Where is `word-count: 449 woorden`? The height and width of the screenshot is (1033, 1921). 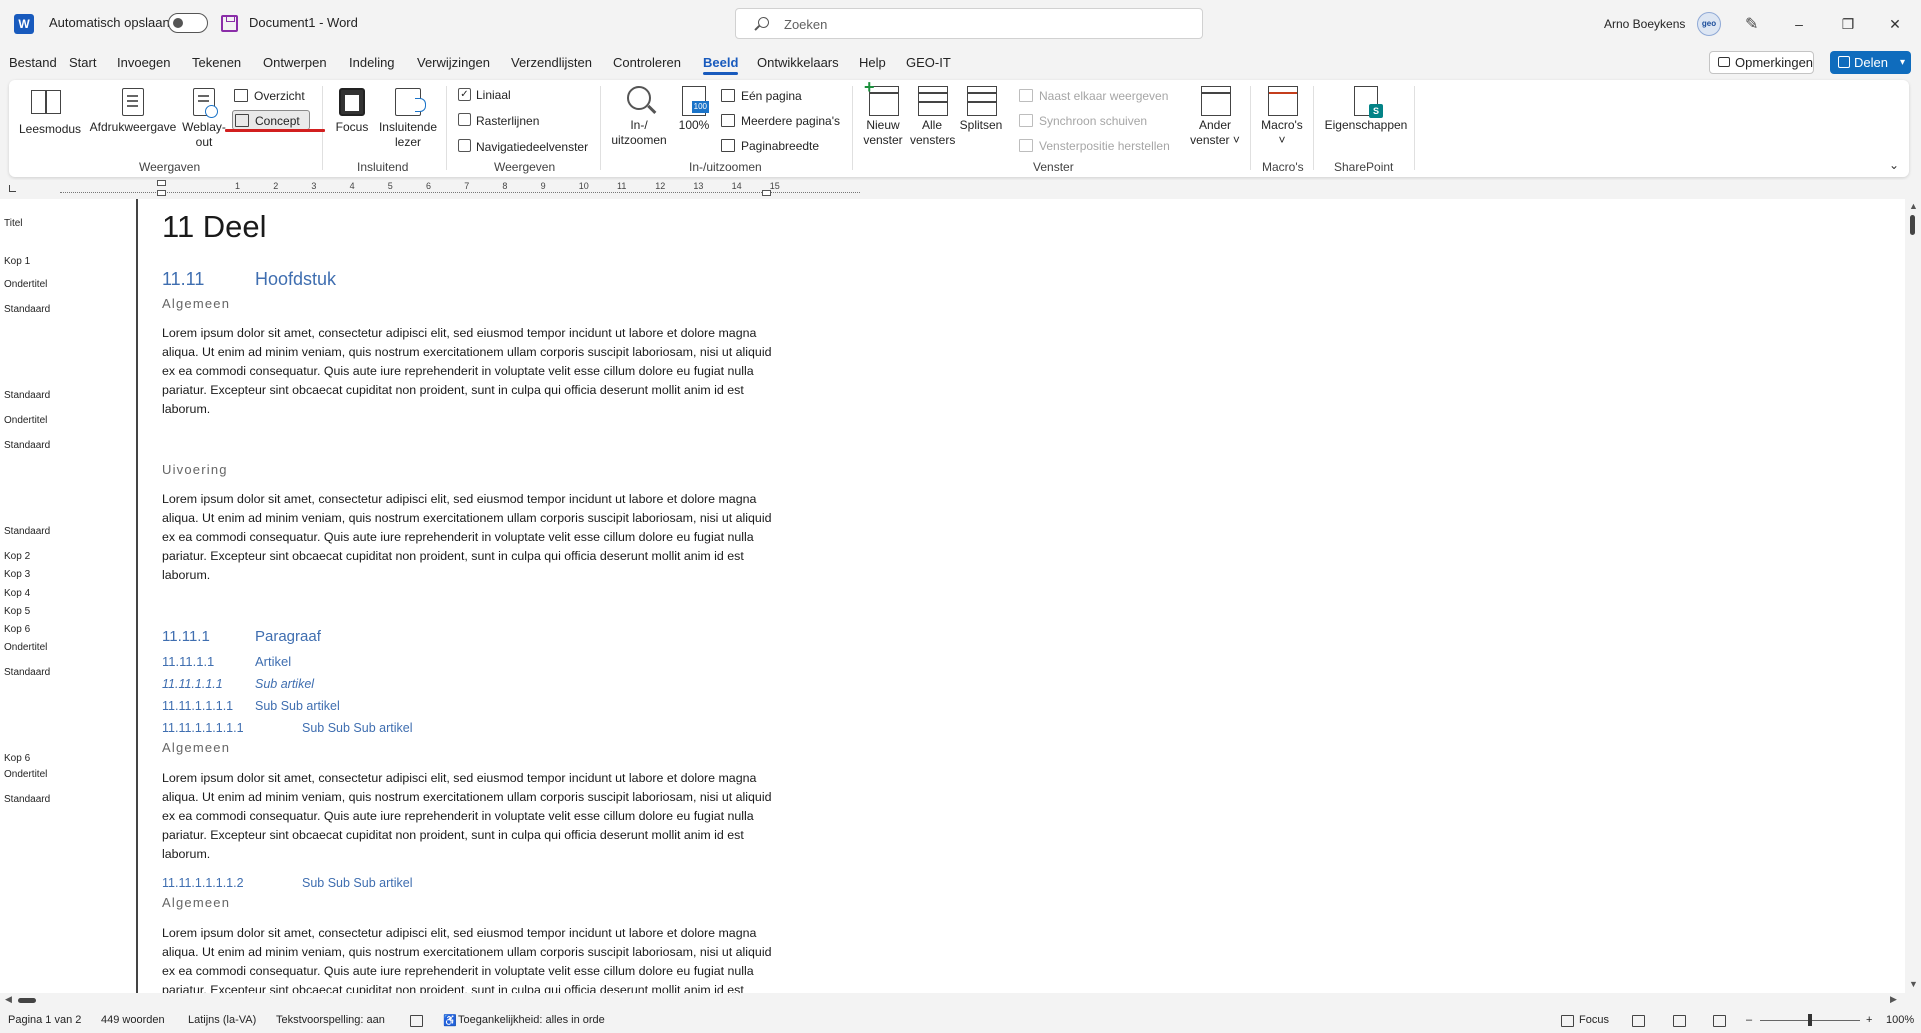 word-count: 449 woorden is located at coordinates (133, 1020).